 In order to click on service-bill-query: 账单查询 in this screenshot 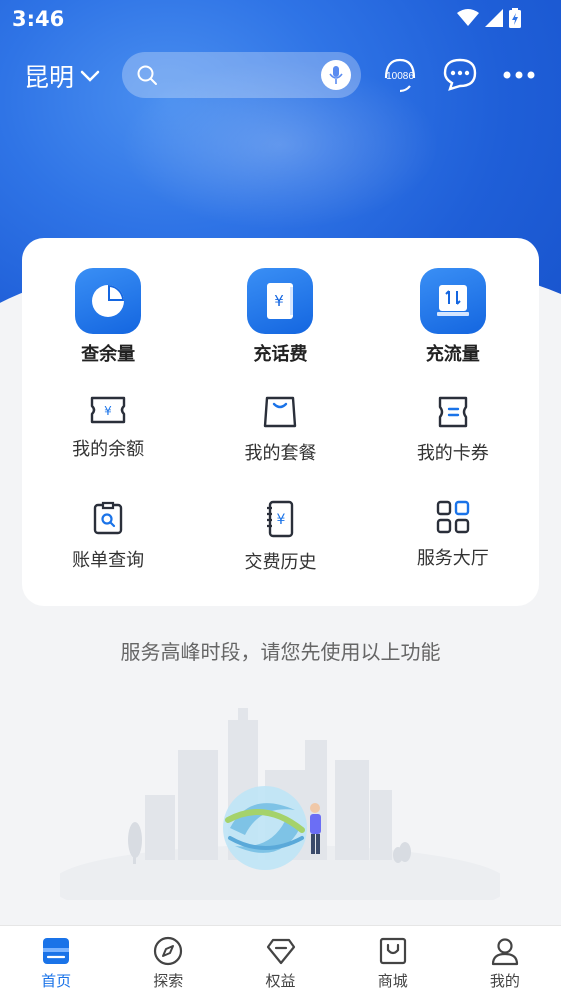, I will do `click(108, 530)`.